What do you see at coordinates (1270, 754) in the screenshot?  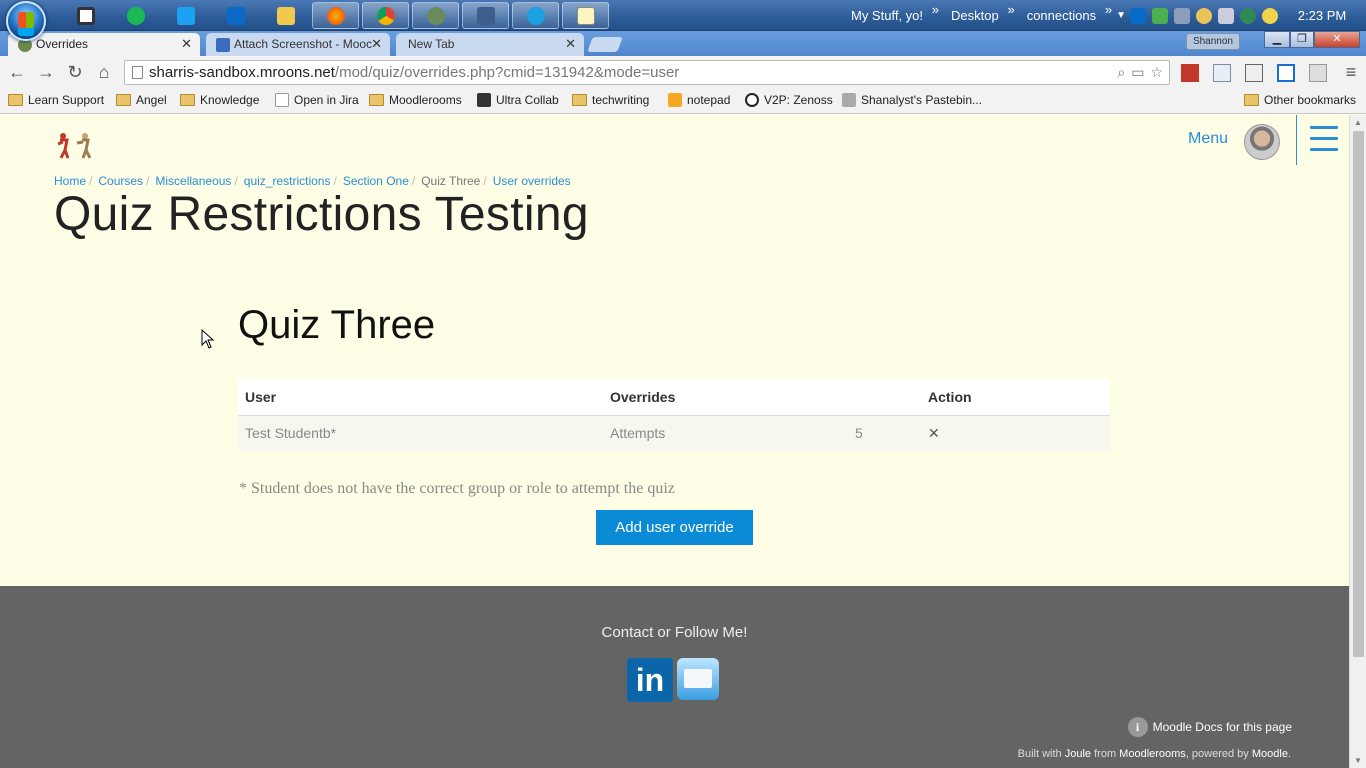 I see `moodle-link: Moodle` at bounding box center [1270, 754].